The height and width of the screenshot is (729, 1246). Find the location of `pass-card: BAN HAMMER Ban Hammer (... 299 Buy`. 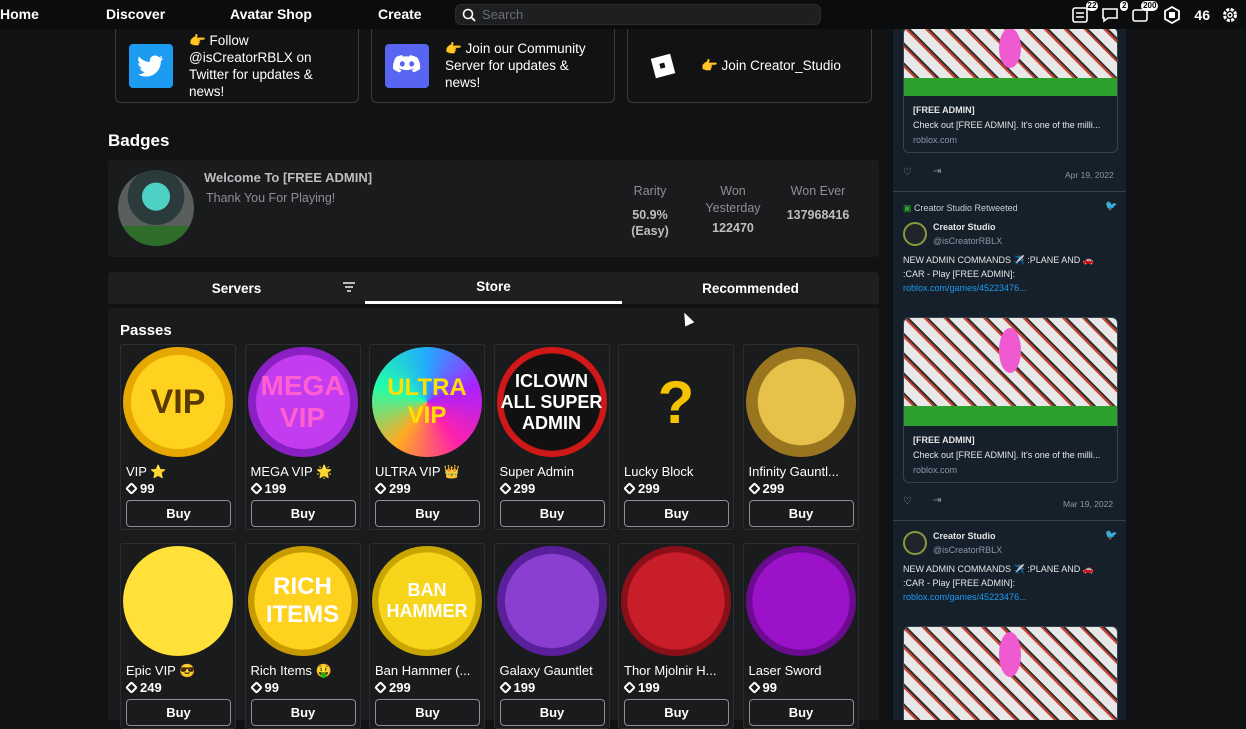

pass-card: BAN HAMMER Ban Hammer (... 299 Buy is located at coordinates (427, 636).